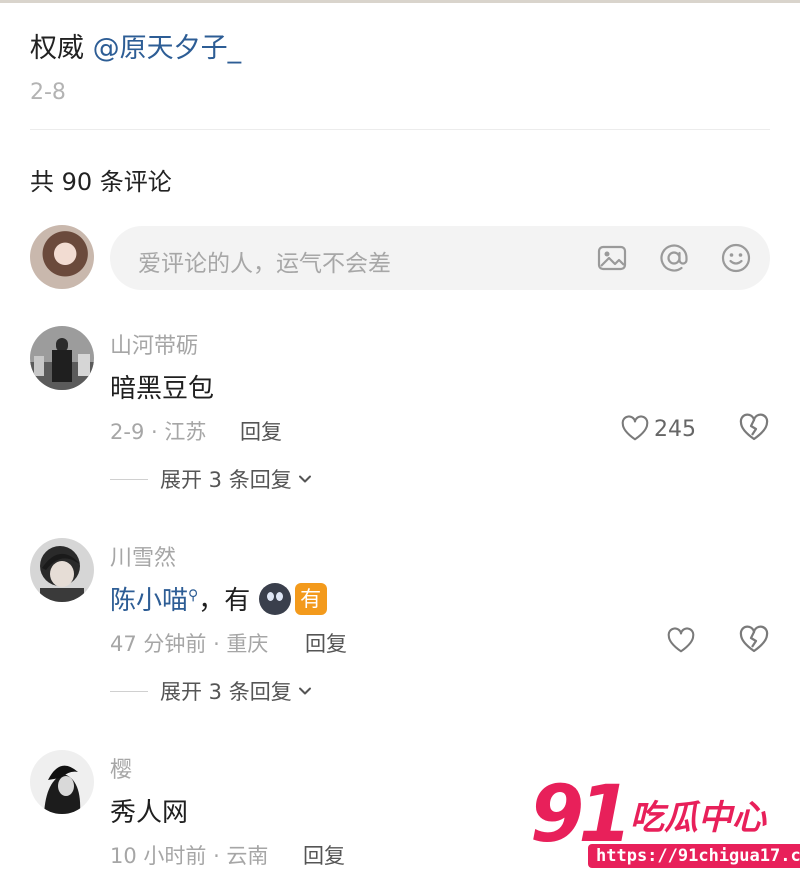  What do you see at coordinates (154, 344) in the screenshot?
I see `comment-author: 山河带砺` at bounding box center [154, 344].